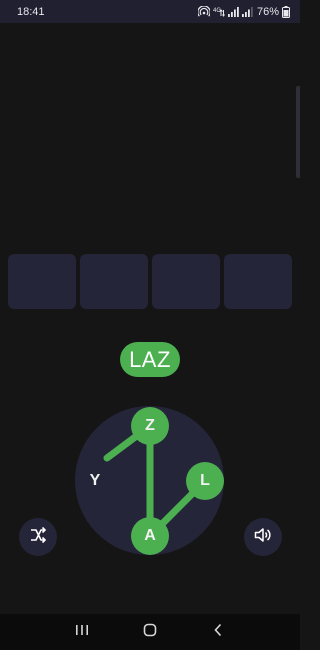 This screenshot has width=320, height=650. I want to click on volume-icon, so click(263, 537).